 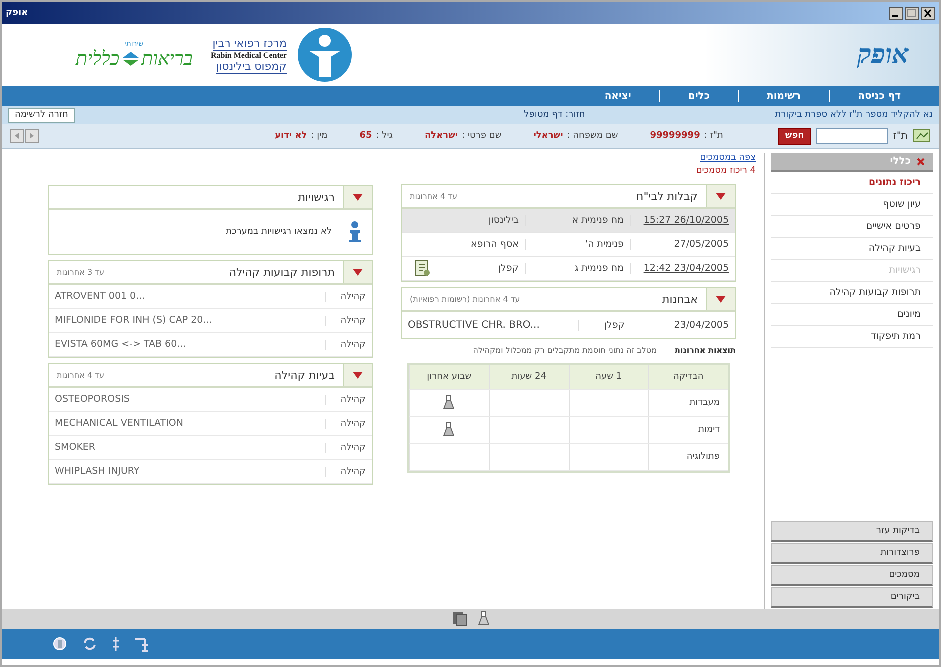 What do you see at coordinates (683, 268) in the screenshot?
I see `date-link: 23/04/2005 12:42` at bounding box center [683, 268].